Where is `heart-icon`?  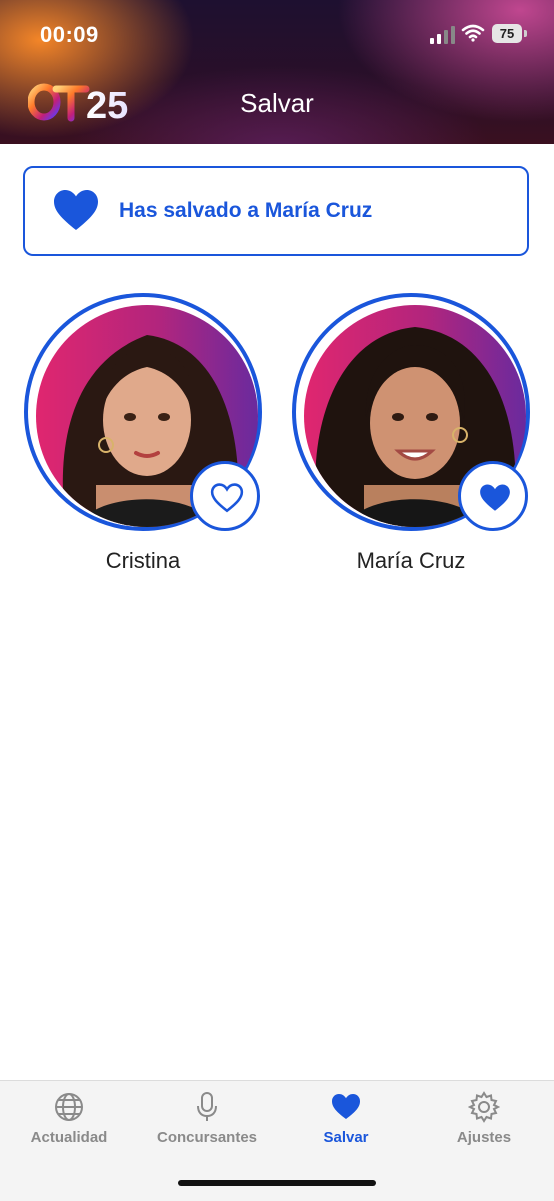 heart-icon is located at coordinates (346, 1106).